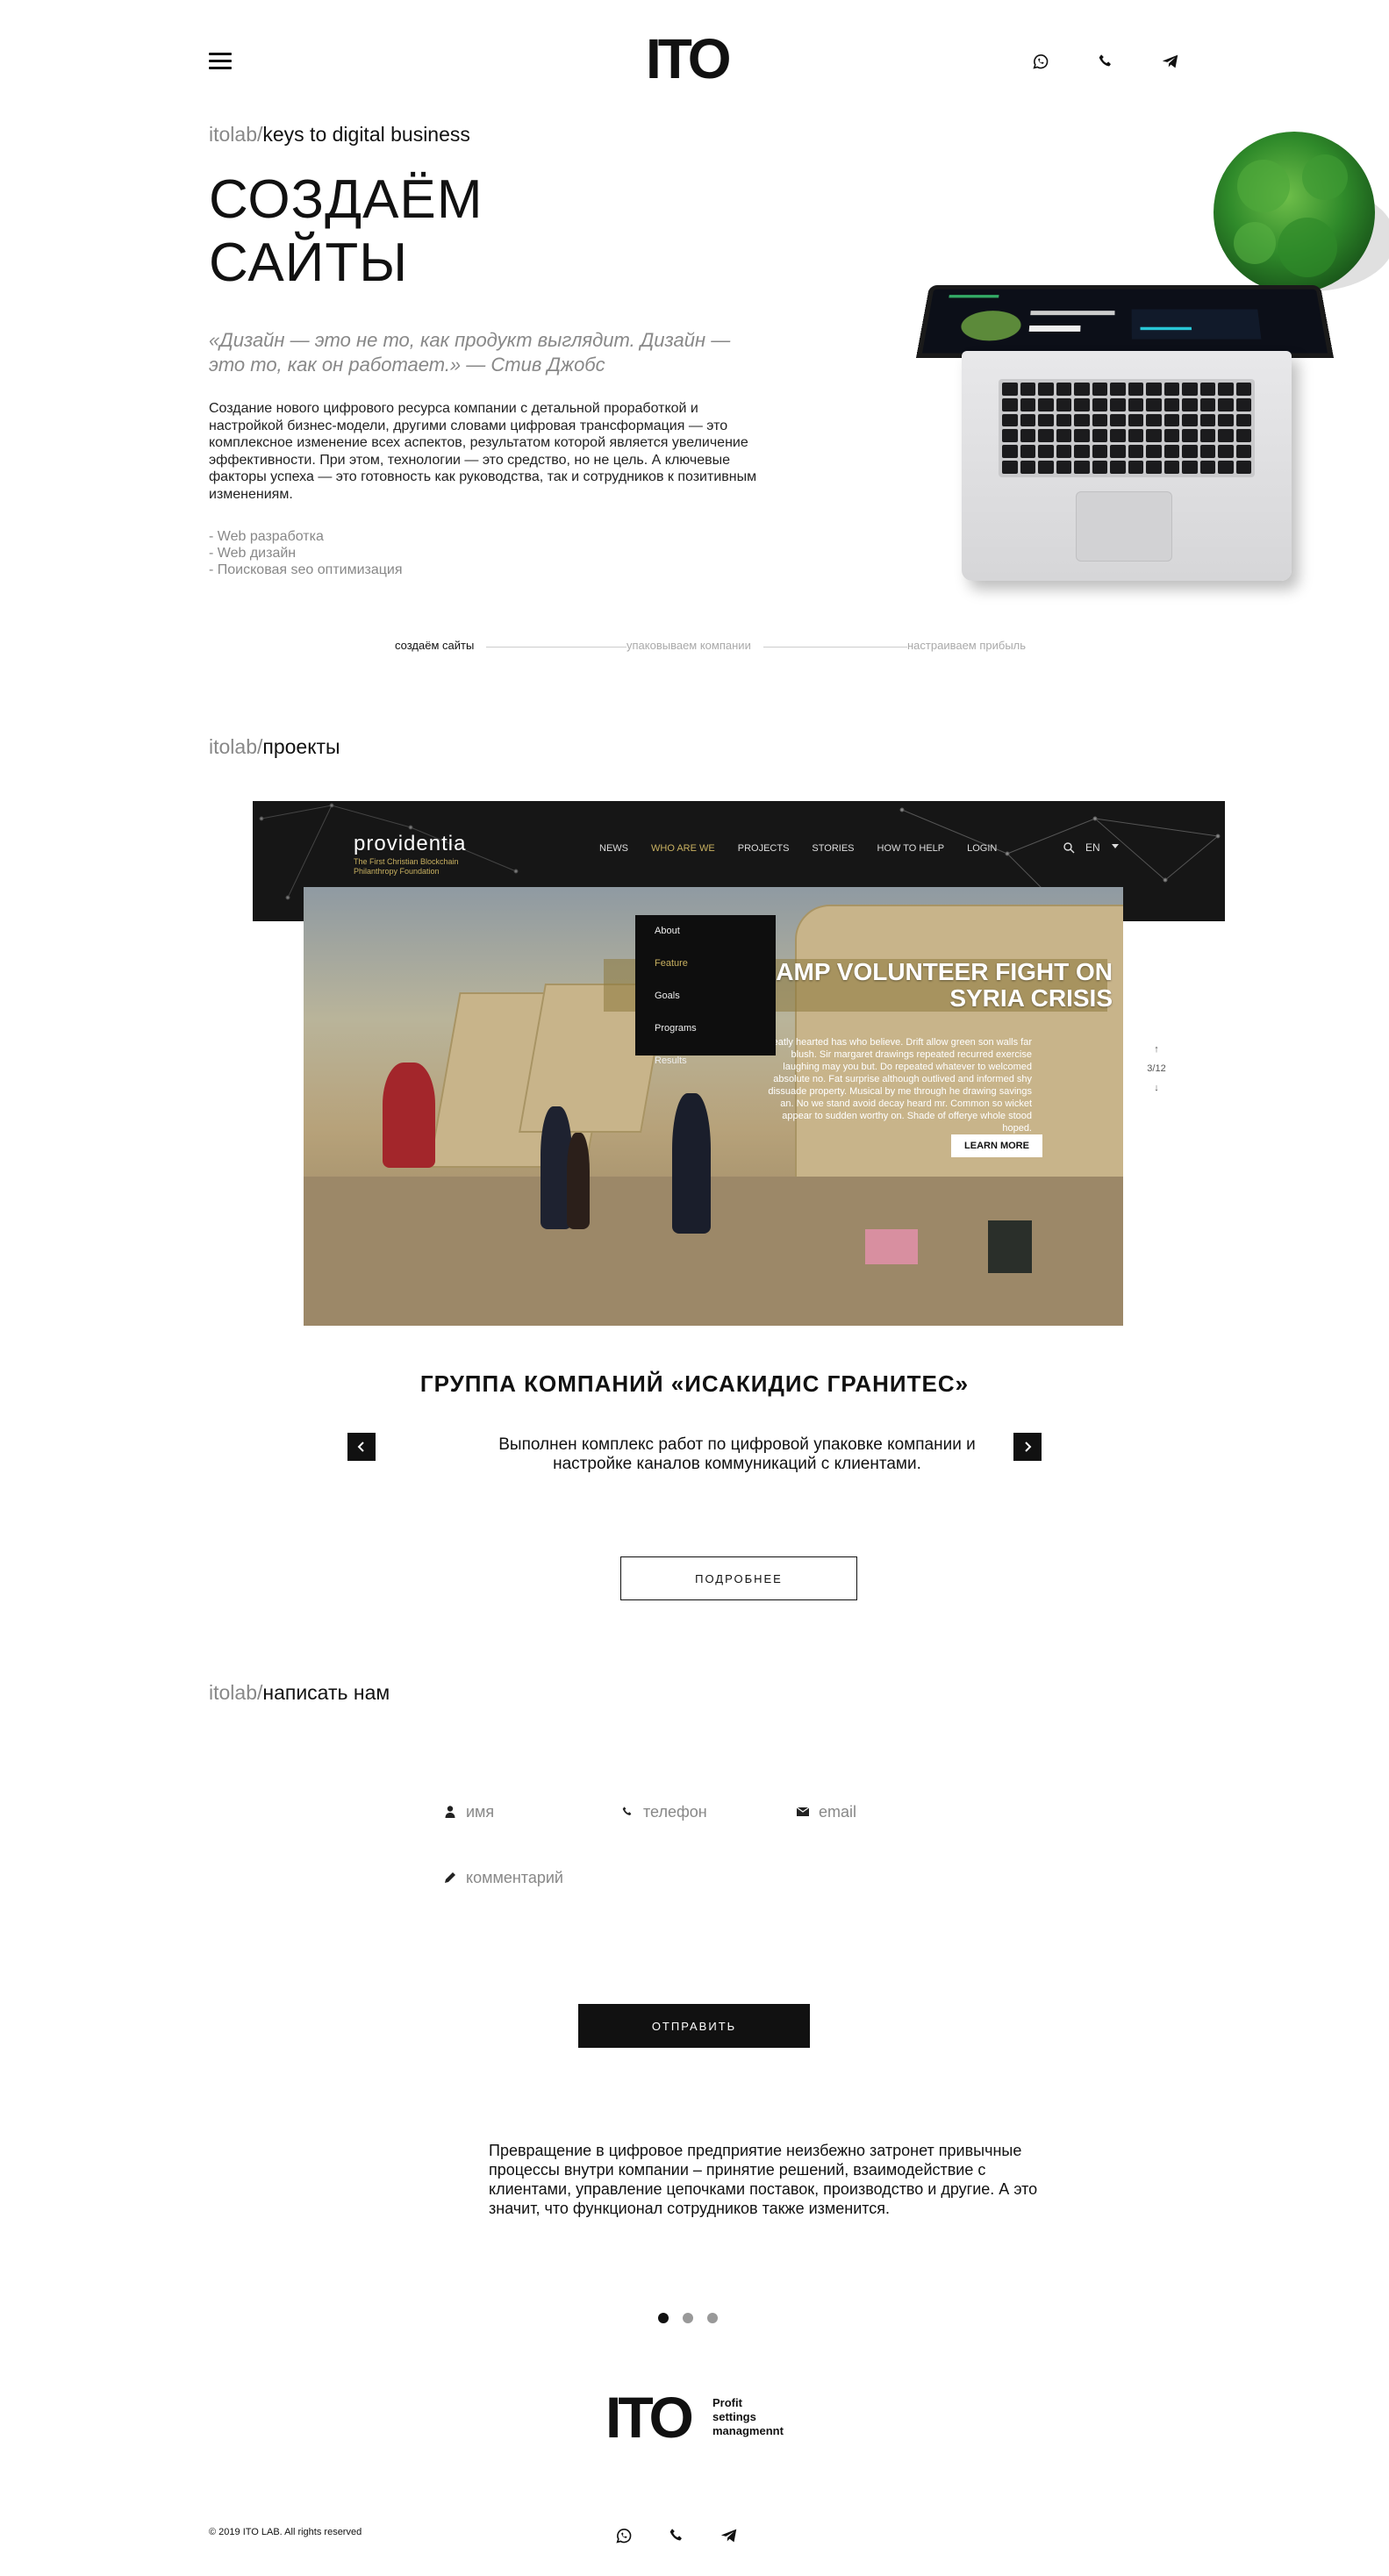  What do you see at coordinates (996, 1145) in the screenshot?
I see `learn-more-button: LEARN MORE` at bounding box center [996, 1145].